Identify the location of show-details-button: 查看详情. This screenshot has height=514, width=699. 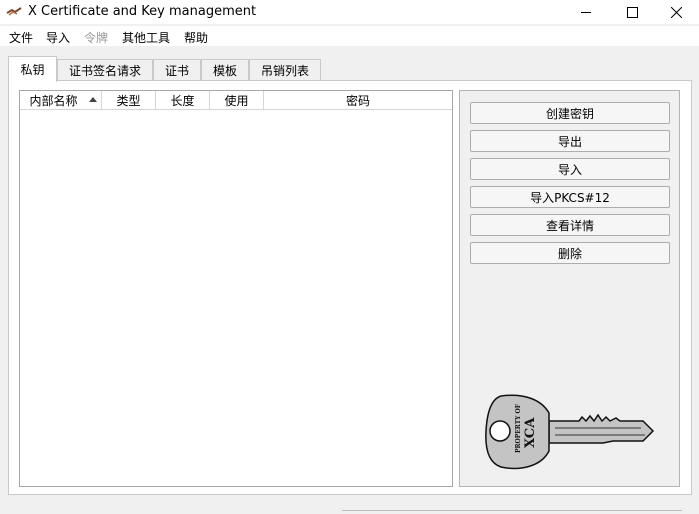
(570, 225).